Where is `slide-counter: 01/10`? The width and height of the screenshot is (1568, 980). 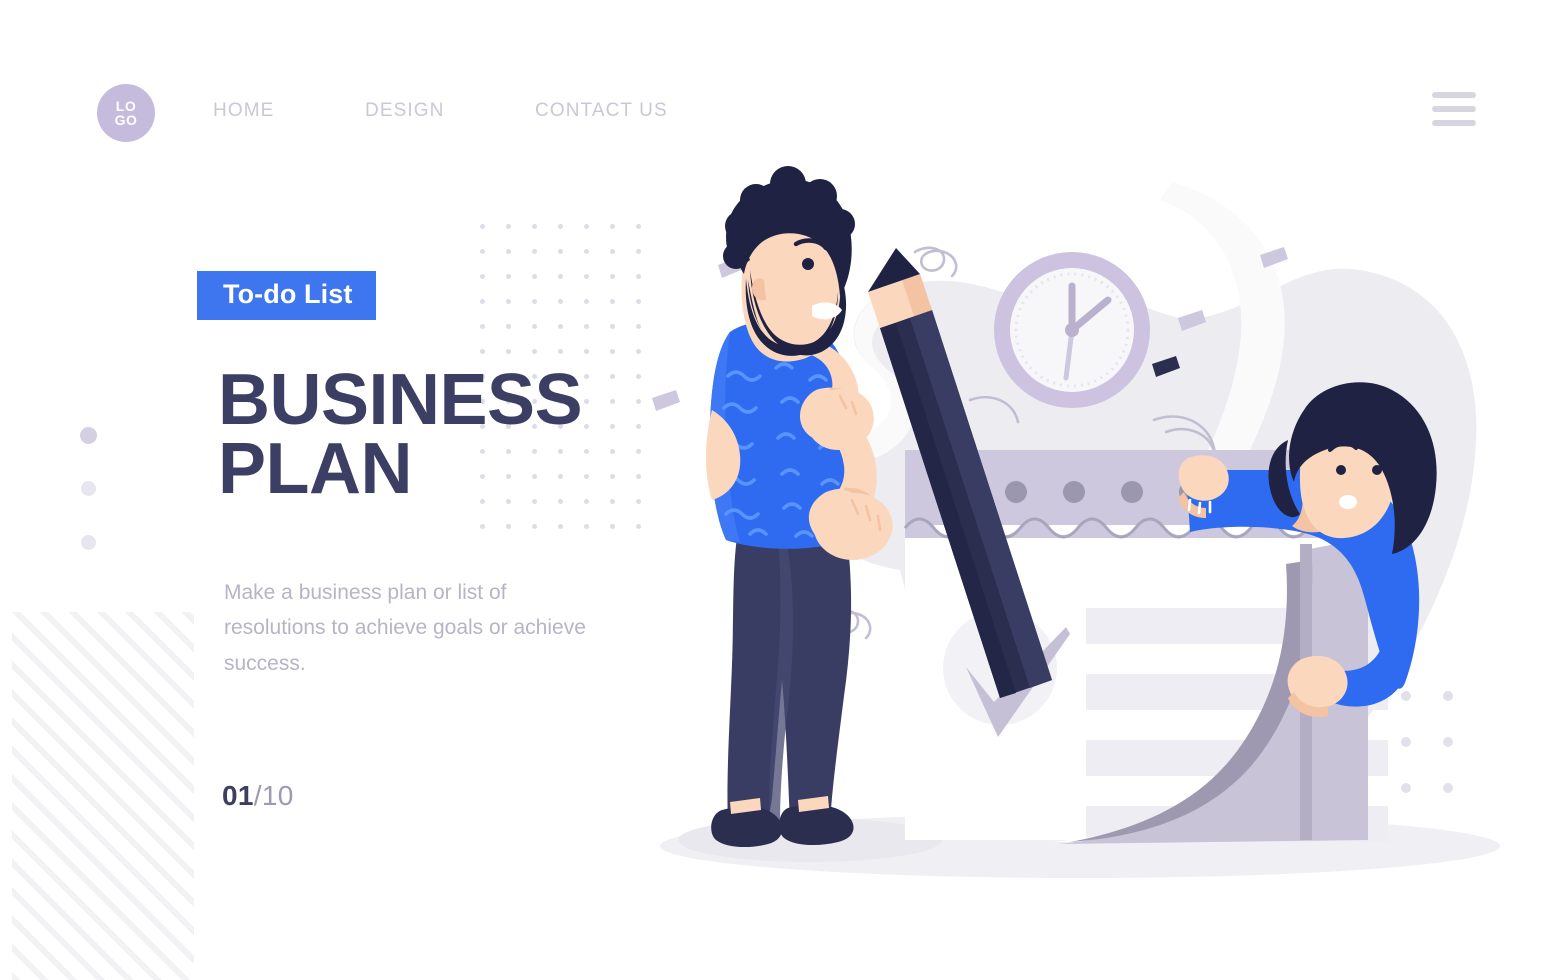 slide-counter: 01/10 is located at coordinates (258, 796).